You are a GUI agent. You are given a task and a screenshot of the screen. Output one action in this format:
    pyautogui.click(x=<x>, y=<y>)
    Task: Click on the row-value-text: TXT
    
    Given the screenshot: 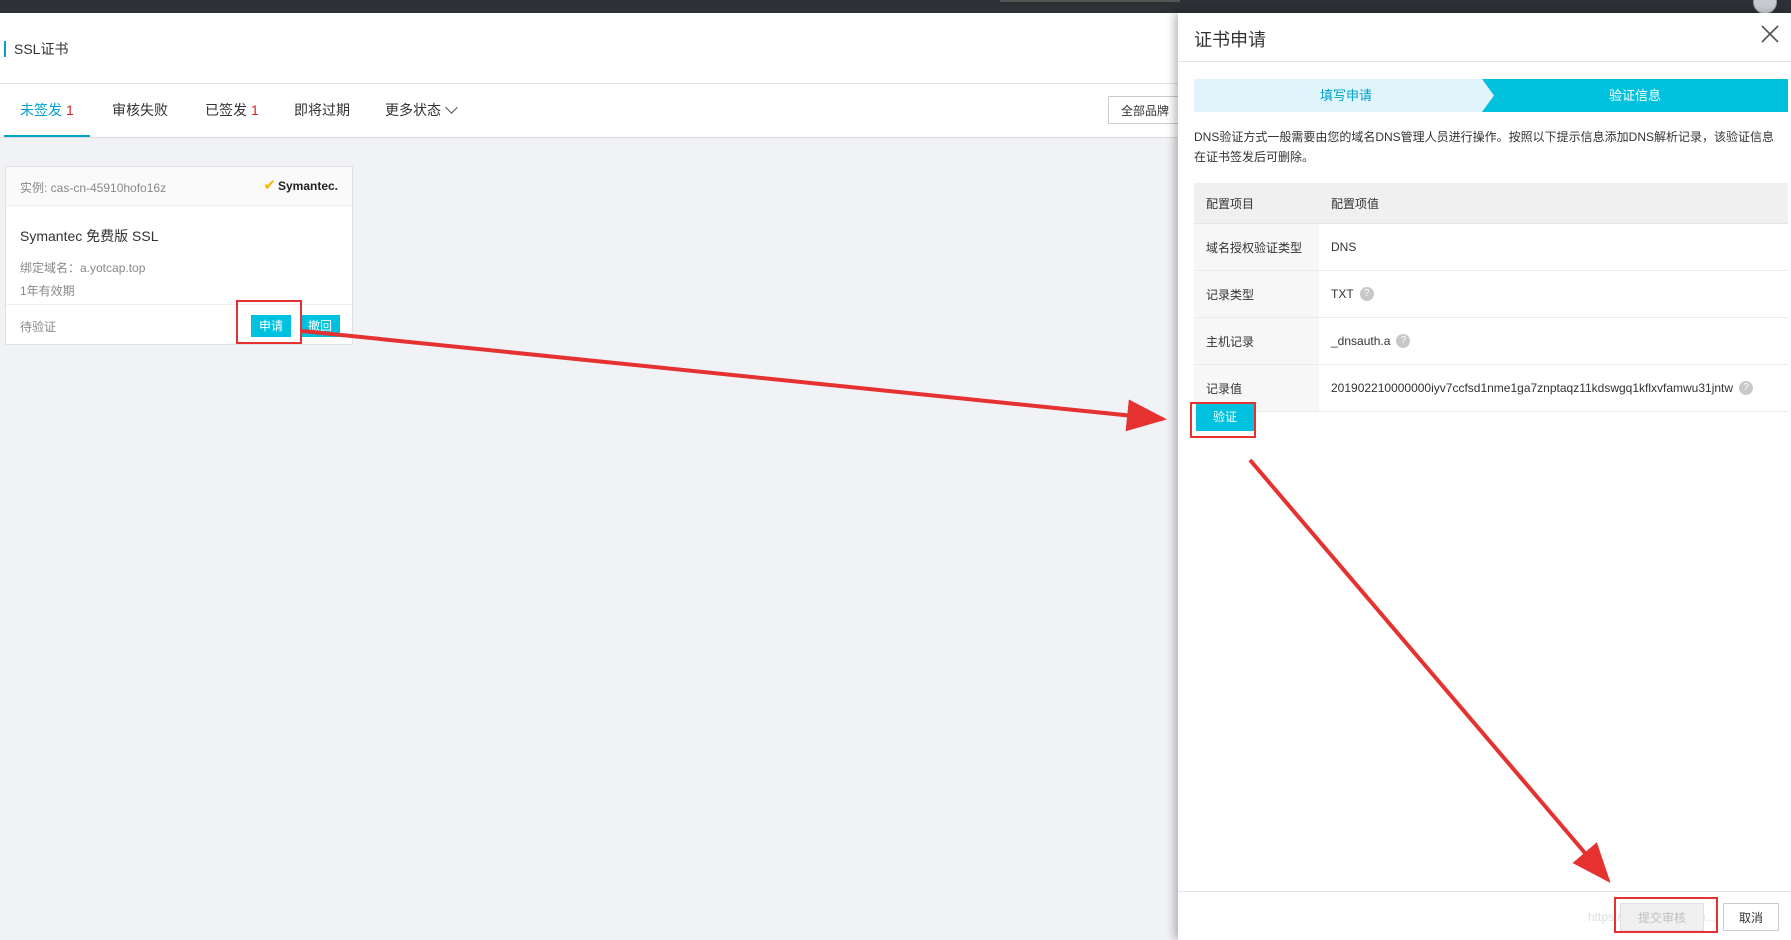 What is the action you would take?
    pyautogui.click(x=1342, y=293)
    